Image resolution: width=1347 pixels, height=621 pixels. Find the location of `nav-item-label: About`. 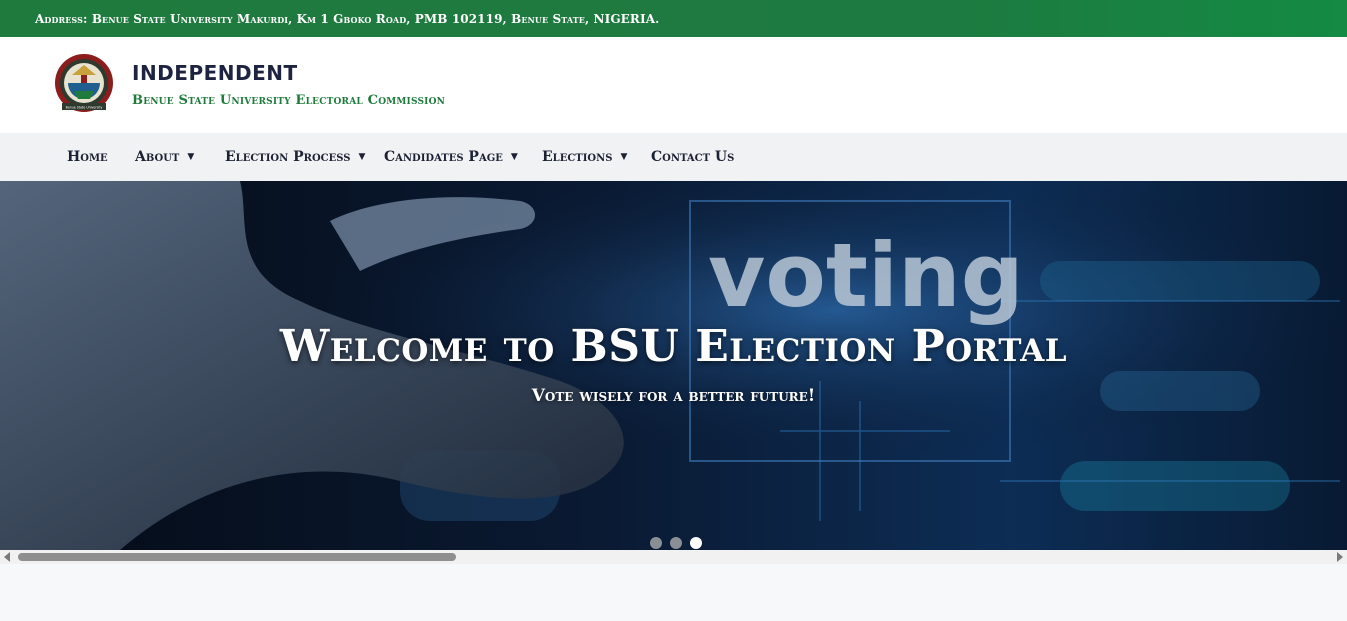

nav-item-label: About is located at coordinates (157, 157).